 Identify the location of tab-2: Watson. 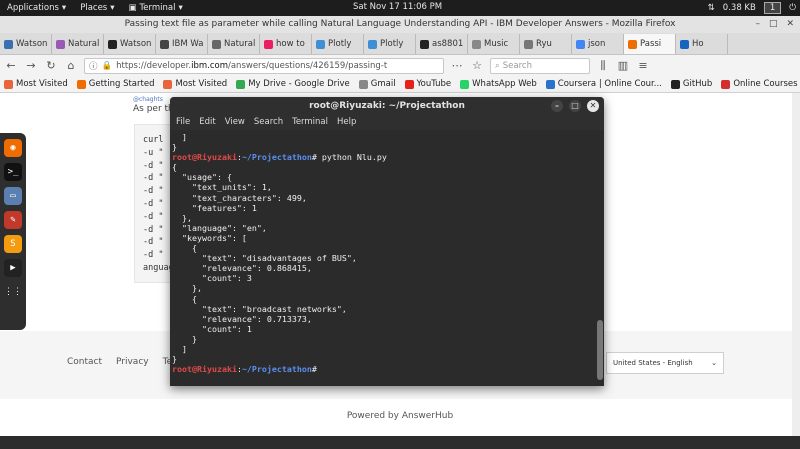
(130, 44).